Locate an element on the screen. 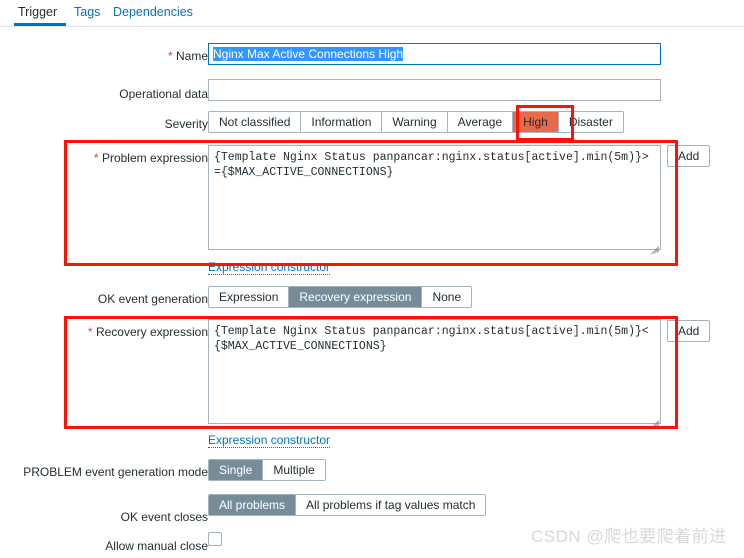 This screenshot has width=744, height=558. ok-event-generation-option-none: None is located at coordinates (447, 297).